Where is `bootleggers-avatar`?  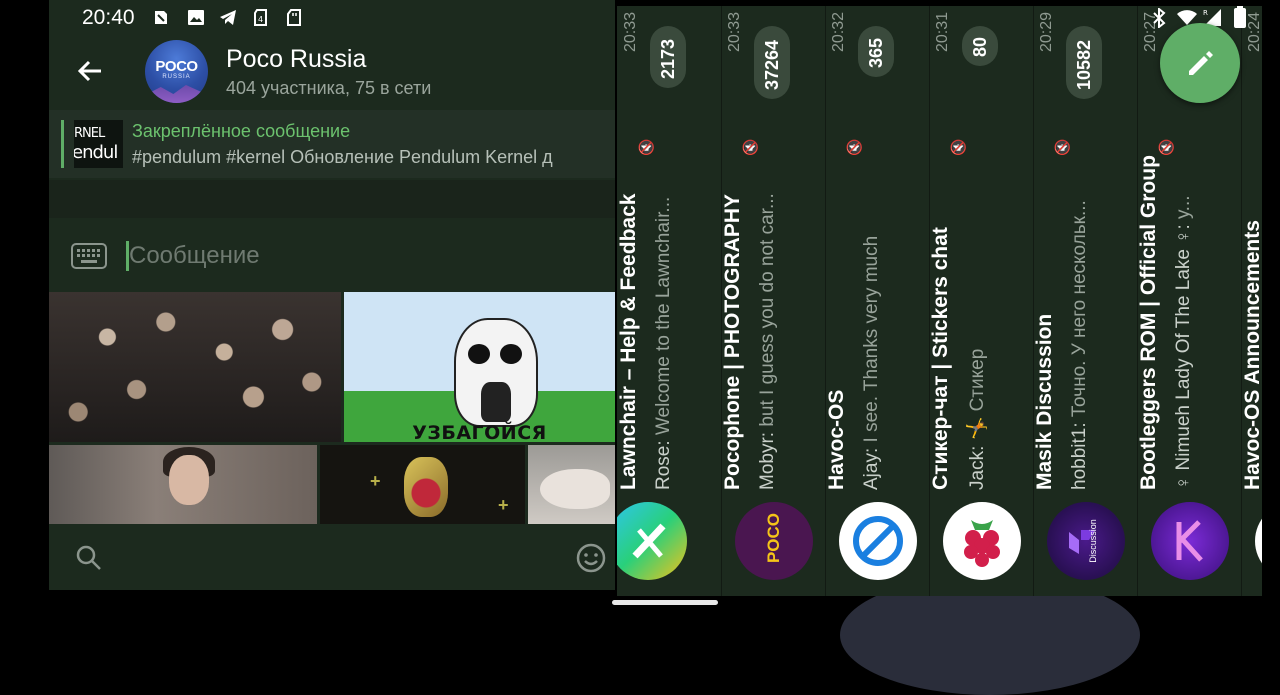
bootleggers-avatar is located at coordinates (1190, 541).